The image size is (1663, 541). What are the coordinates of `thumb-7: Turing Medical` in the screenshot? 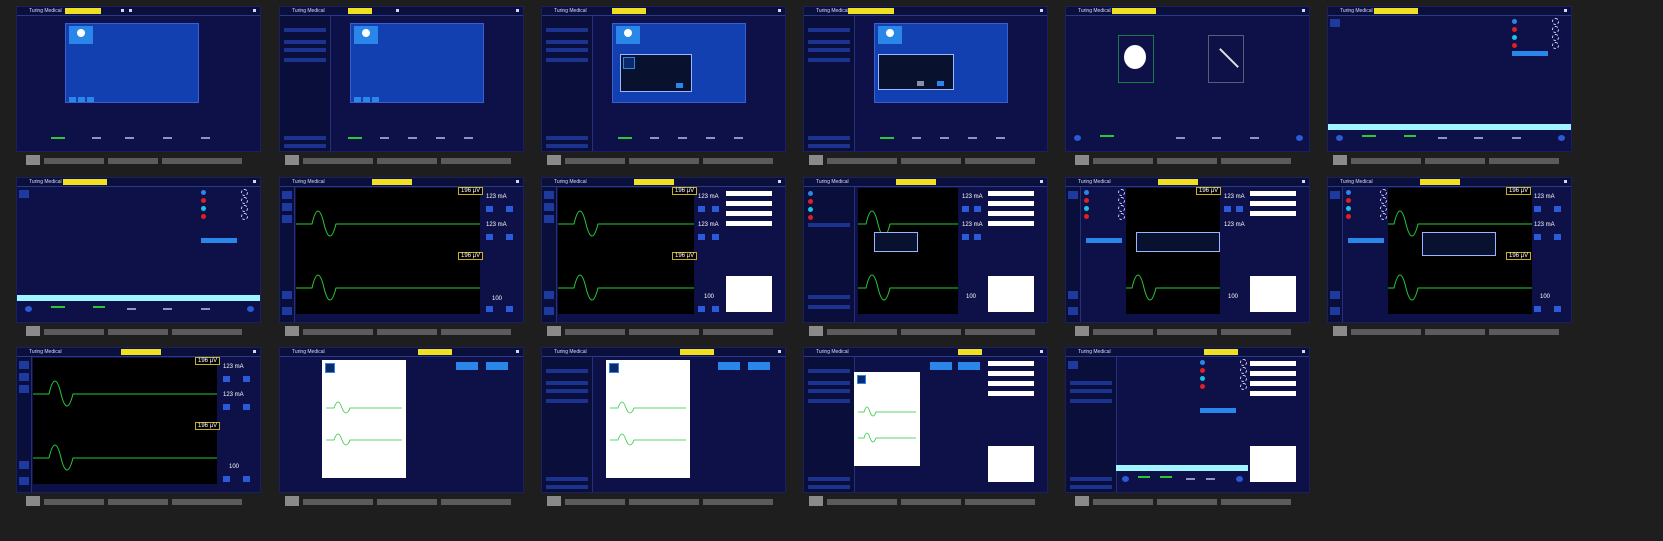 It's located at (138, 250).